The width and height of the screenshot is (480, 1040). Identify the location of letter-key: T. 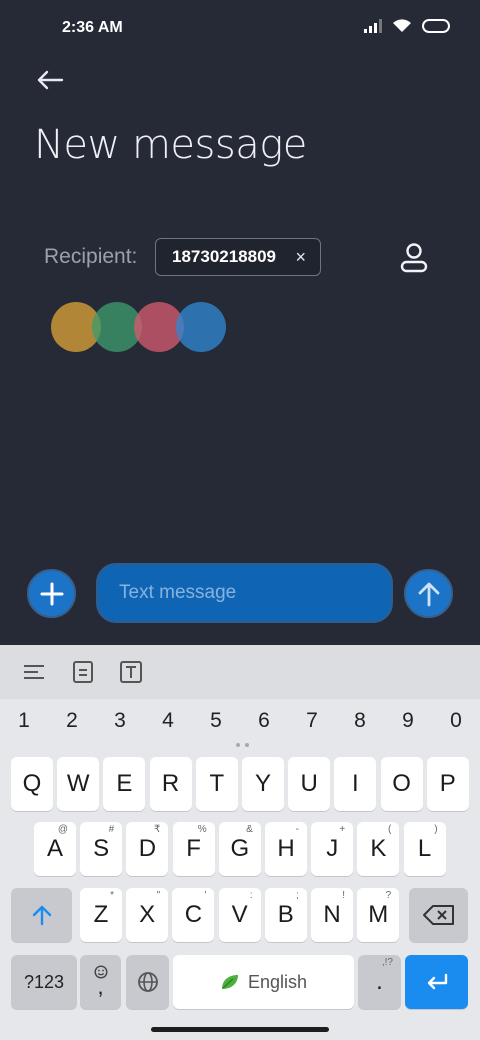
(216, 784).